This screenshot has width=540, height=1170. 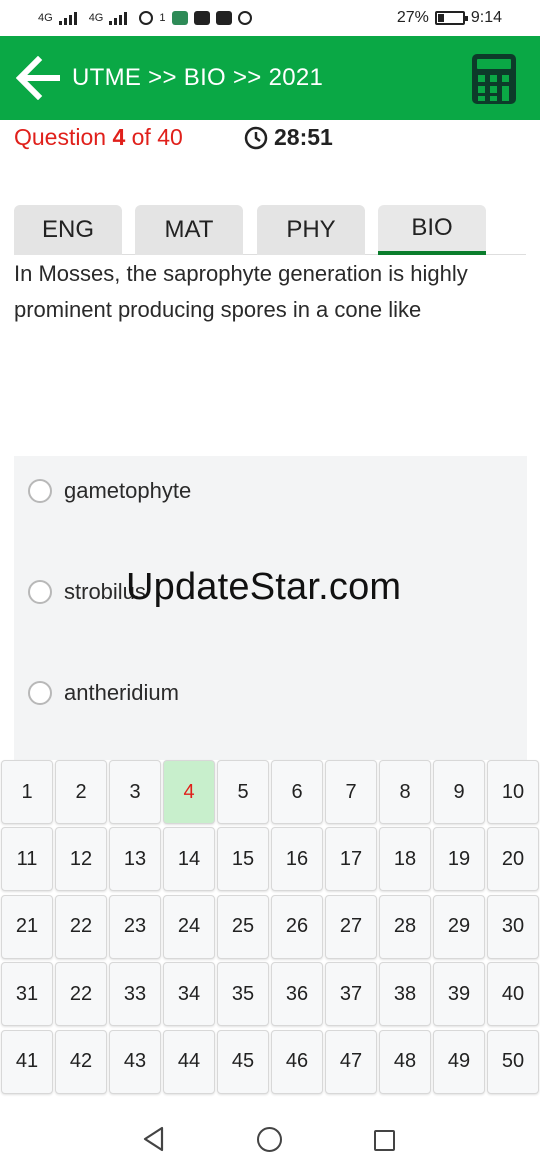 What do you see at coordinates (189, 792) in the screenshot?
I see `question-number-cell: 4` at bounding box center [189, 792].